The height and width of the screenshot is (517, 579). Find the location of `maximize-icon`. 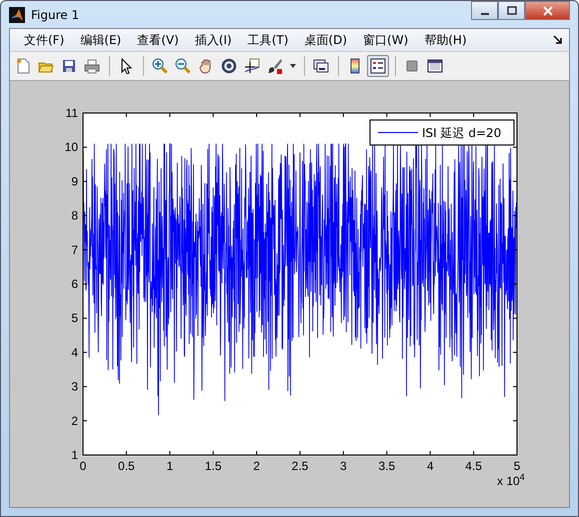

maximize-icon is located at coordinates (511, 11).